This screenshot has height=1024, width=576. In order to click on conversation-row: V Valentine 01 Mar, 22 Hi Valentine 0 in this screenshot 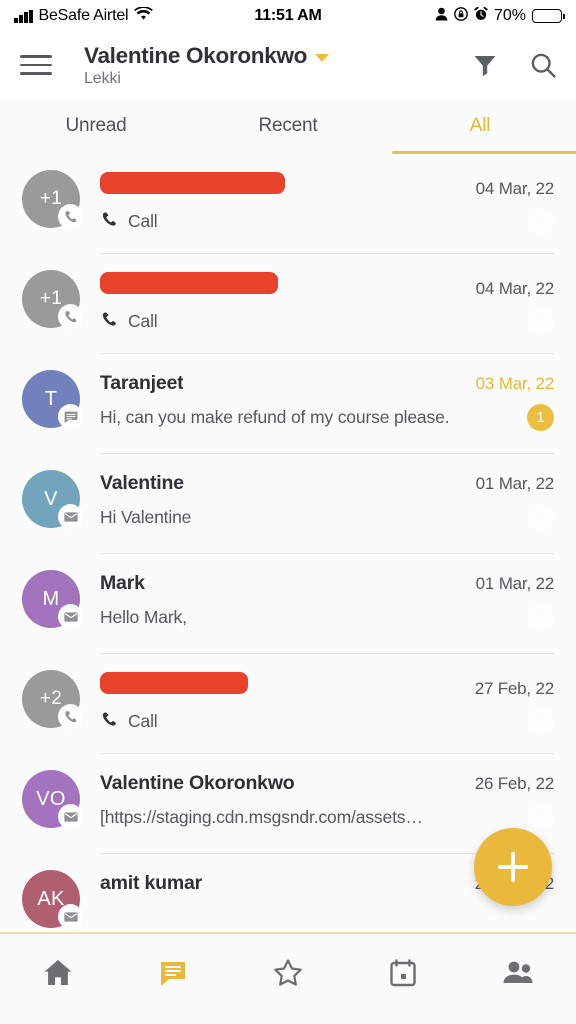, I will do `click(288, 504)`.